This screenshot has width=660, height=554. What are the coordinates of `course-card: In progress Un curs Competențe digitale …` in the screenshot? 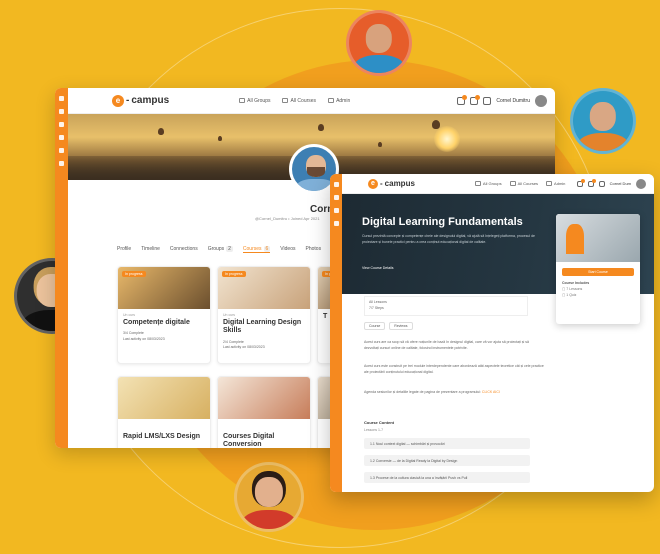 It's located at (164, 315).